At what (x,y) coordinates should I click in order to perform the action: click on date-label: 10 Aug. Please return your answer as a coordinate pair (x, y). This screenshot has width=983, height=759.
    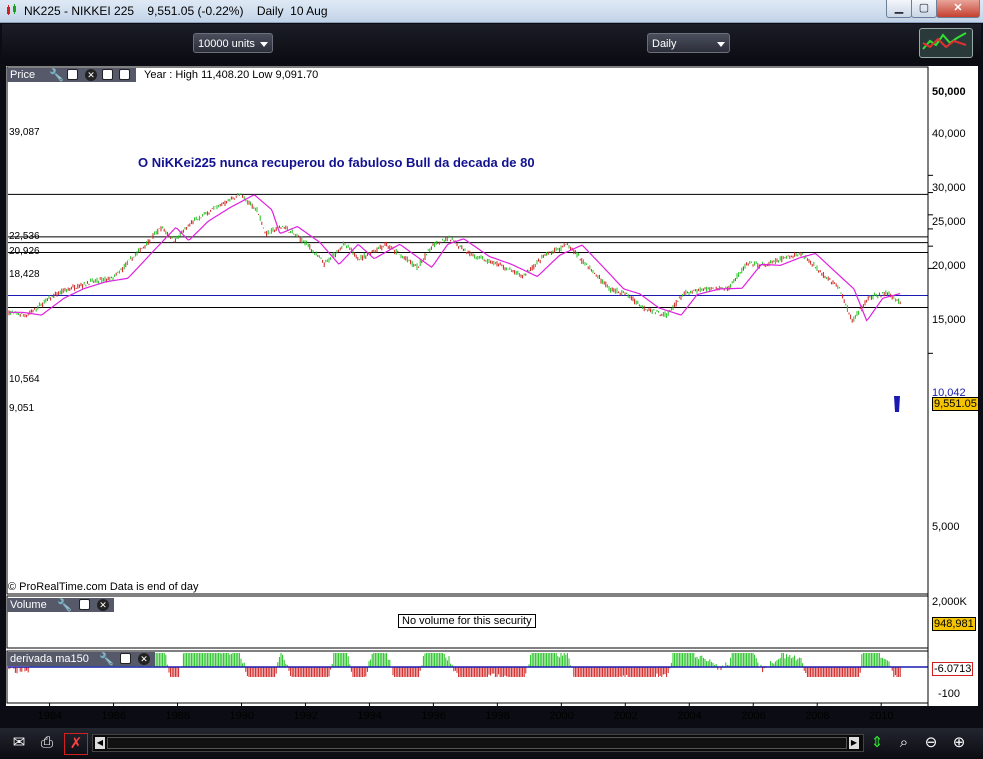
    Looking at the image, I should click on (309, 11).